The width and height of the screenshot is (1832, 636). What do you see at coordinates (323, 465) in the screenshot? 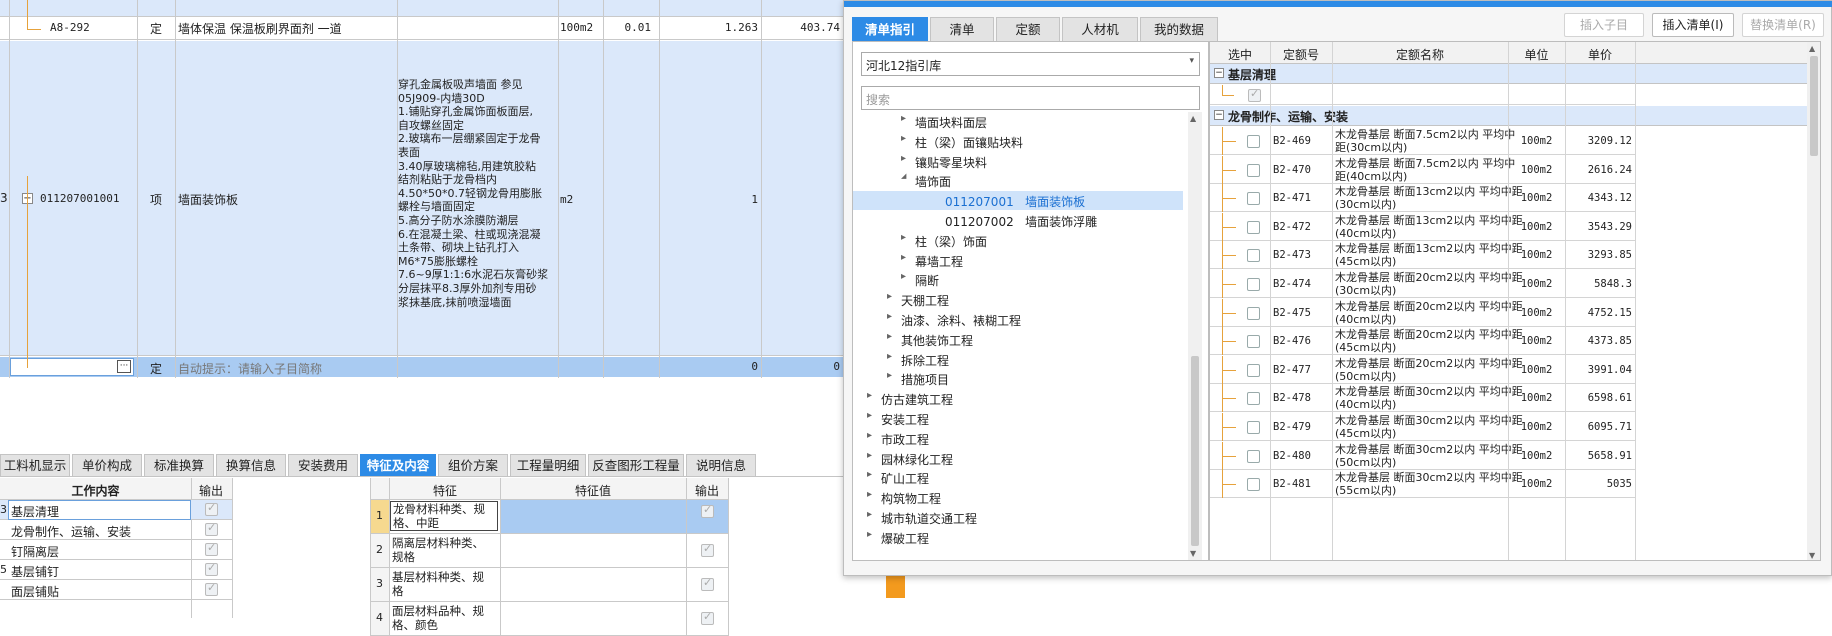
I see `bottom-tab: 安装费用` at bounding box center [323, 465].